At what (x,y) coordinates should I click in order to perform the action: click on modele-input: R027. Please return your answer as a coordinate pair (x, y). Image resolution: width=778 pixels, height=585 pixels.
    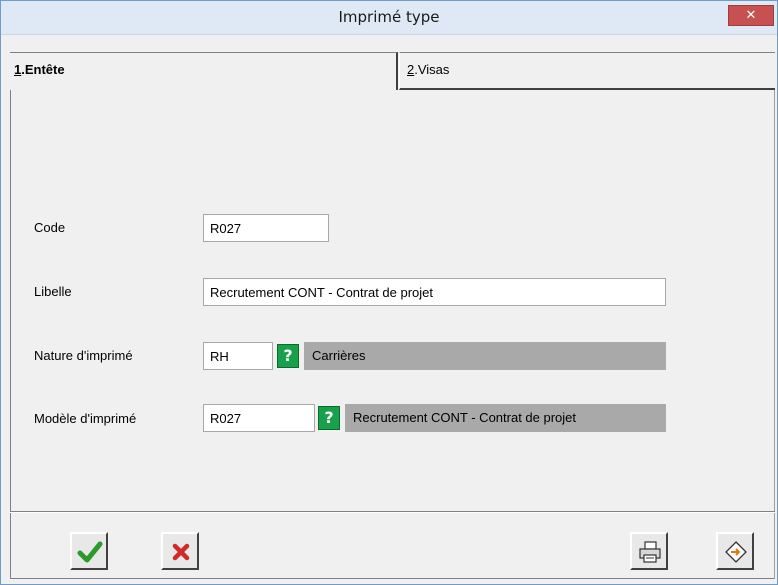
    Looking at the image, I should click on (259, 418).